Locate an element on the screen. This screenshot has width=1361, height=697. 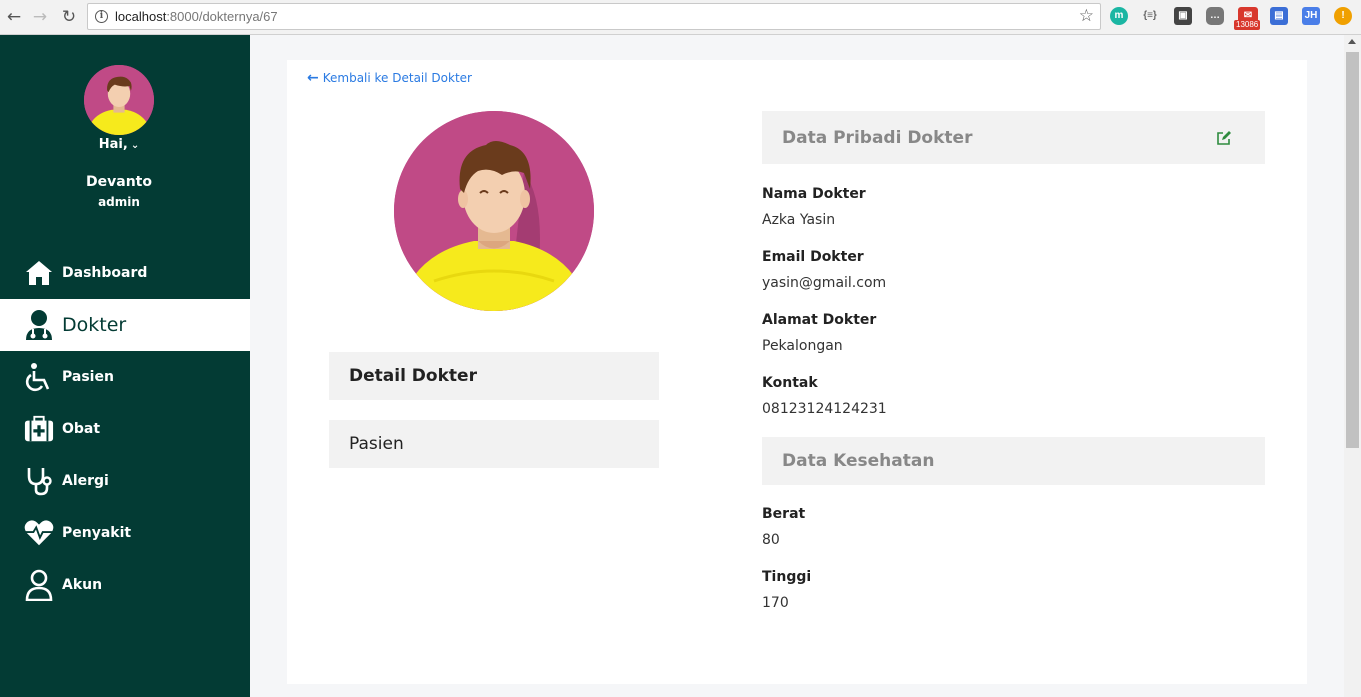
doctor-icon is located at coordinates (39, 325).